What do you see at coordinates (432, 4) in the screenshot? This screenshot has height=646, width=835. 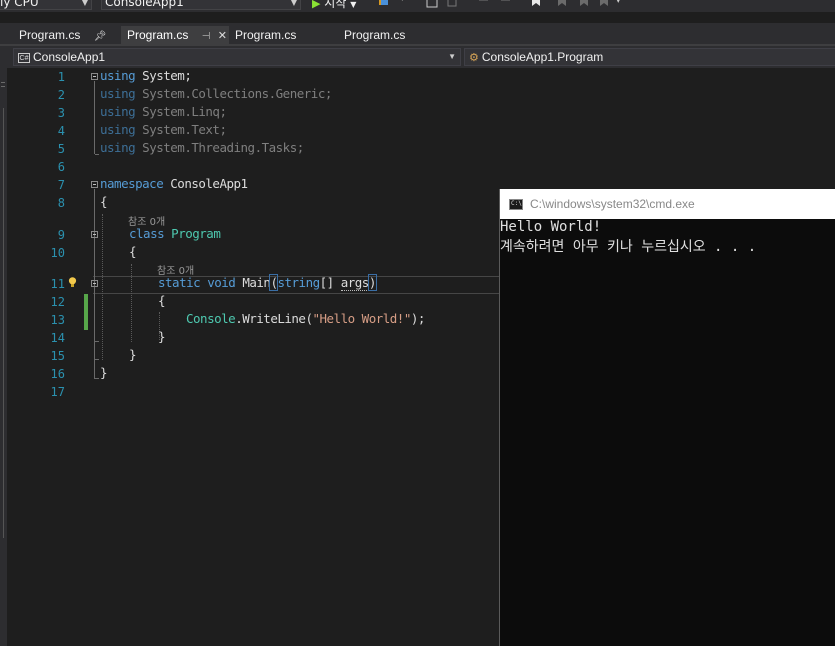 I see `save-icon` at bounding box center [432, 4].